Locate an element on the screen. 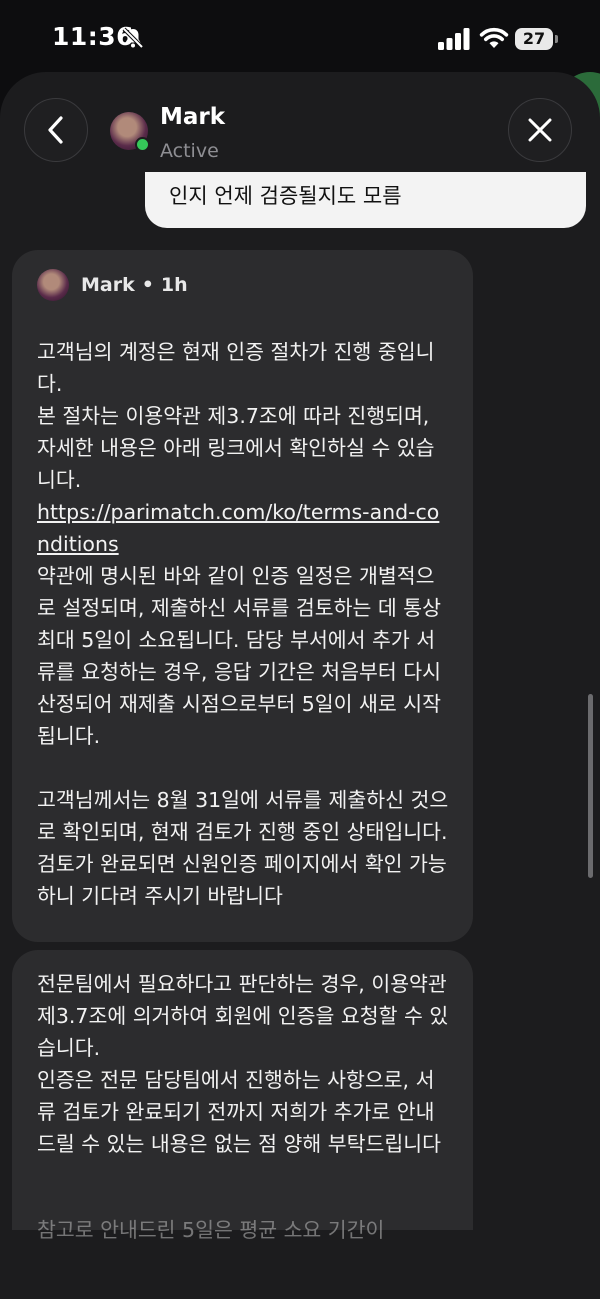 Image resolution: width=600 pixels, height=1299 pixels. message-time: 1h is located at coordinates (174, 285).